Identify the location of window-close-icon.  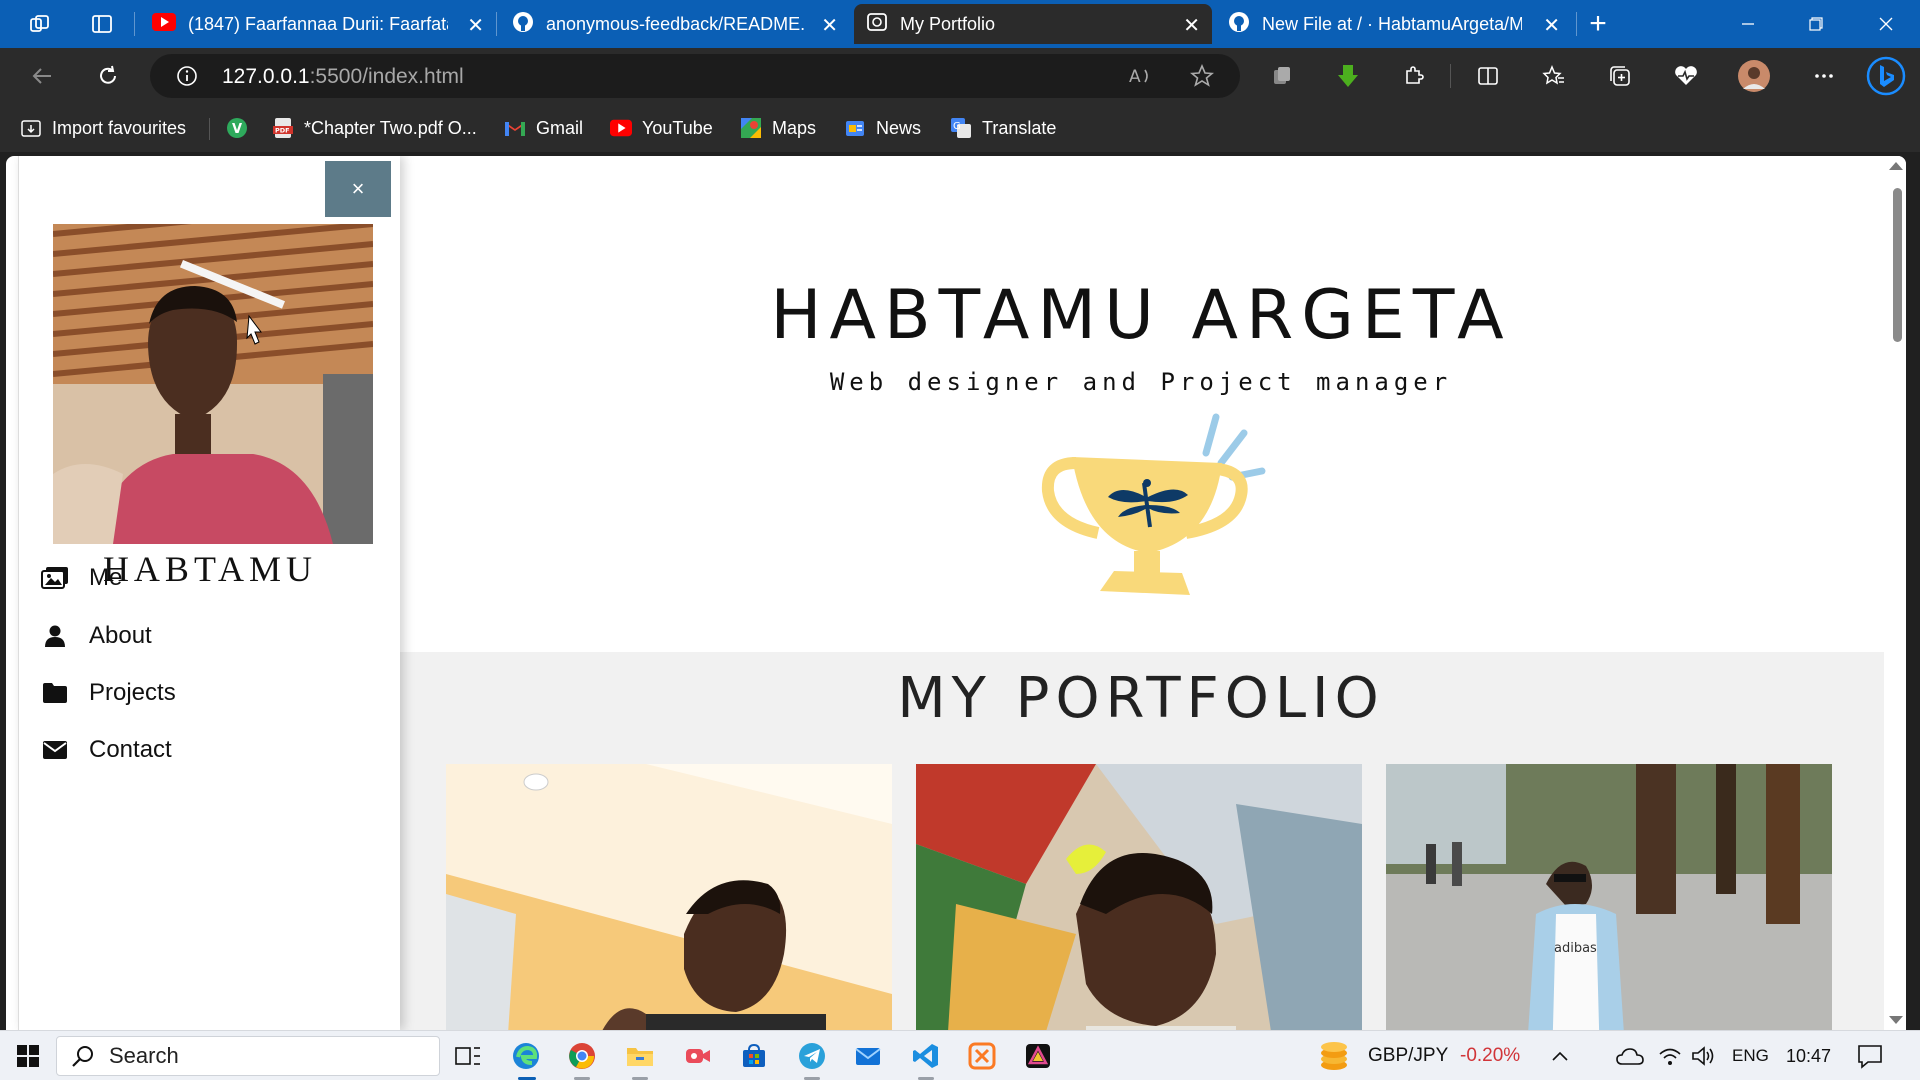
(1886, 24).